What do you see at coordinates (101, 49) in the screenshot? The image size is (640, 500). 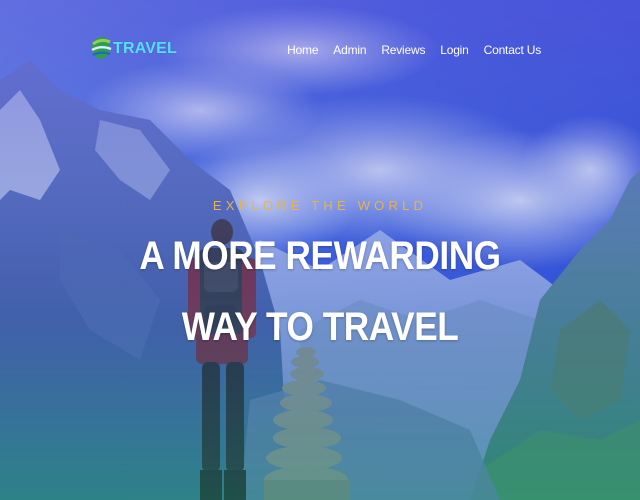 I see `globe-logo-icon` at bounding box center [101, 49].